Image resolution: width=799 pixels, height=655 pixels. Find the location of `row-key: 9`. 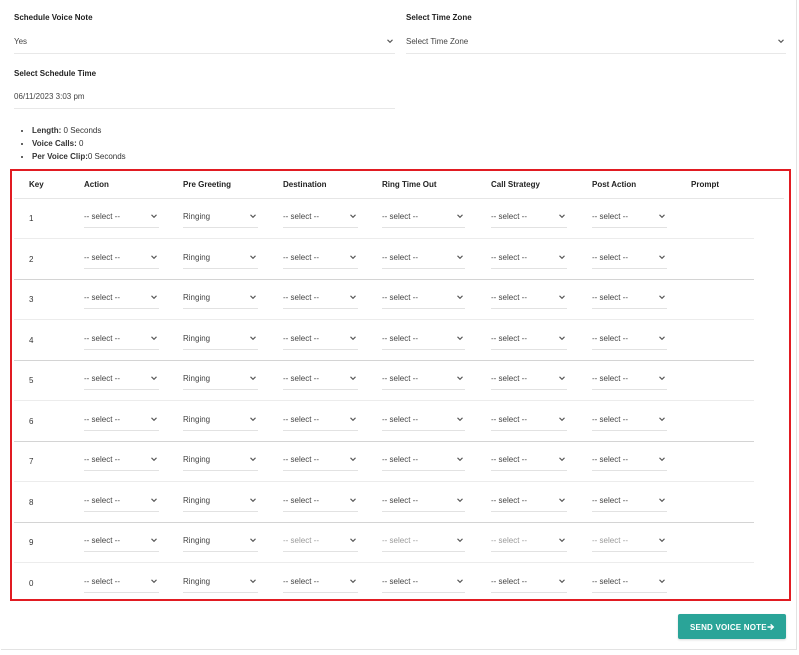

row-key: 9 is located at coordinates (31, 542).